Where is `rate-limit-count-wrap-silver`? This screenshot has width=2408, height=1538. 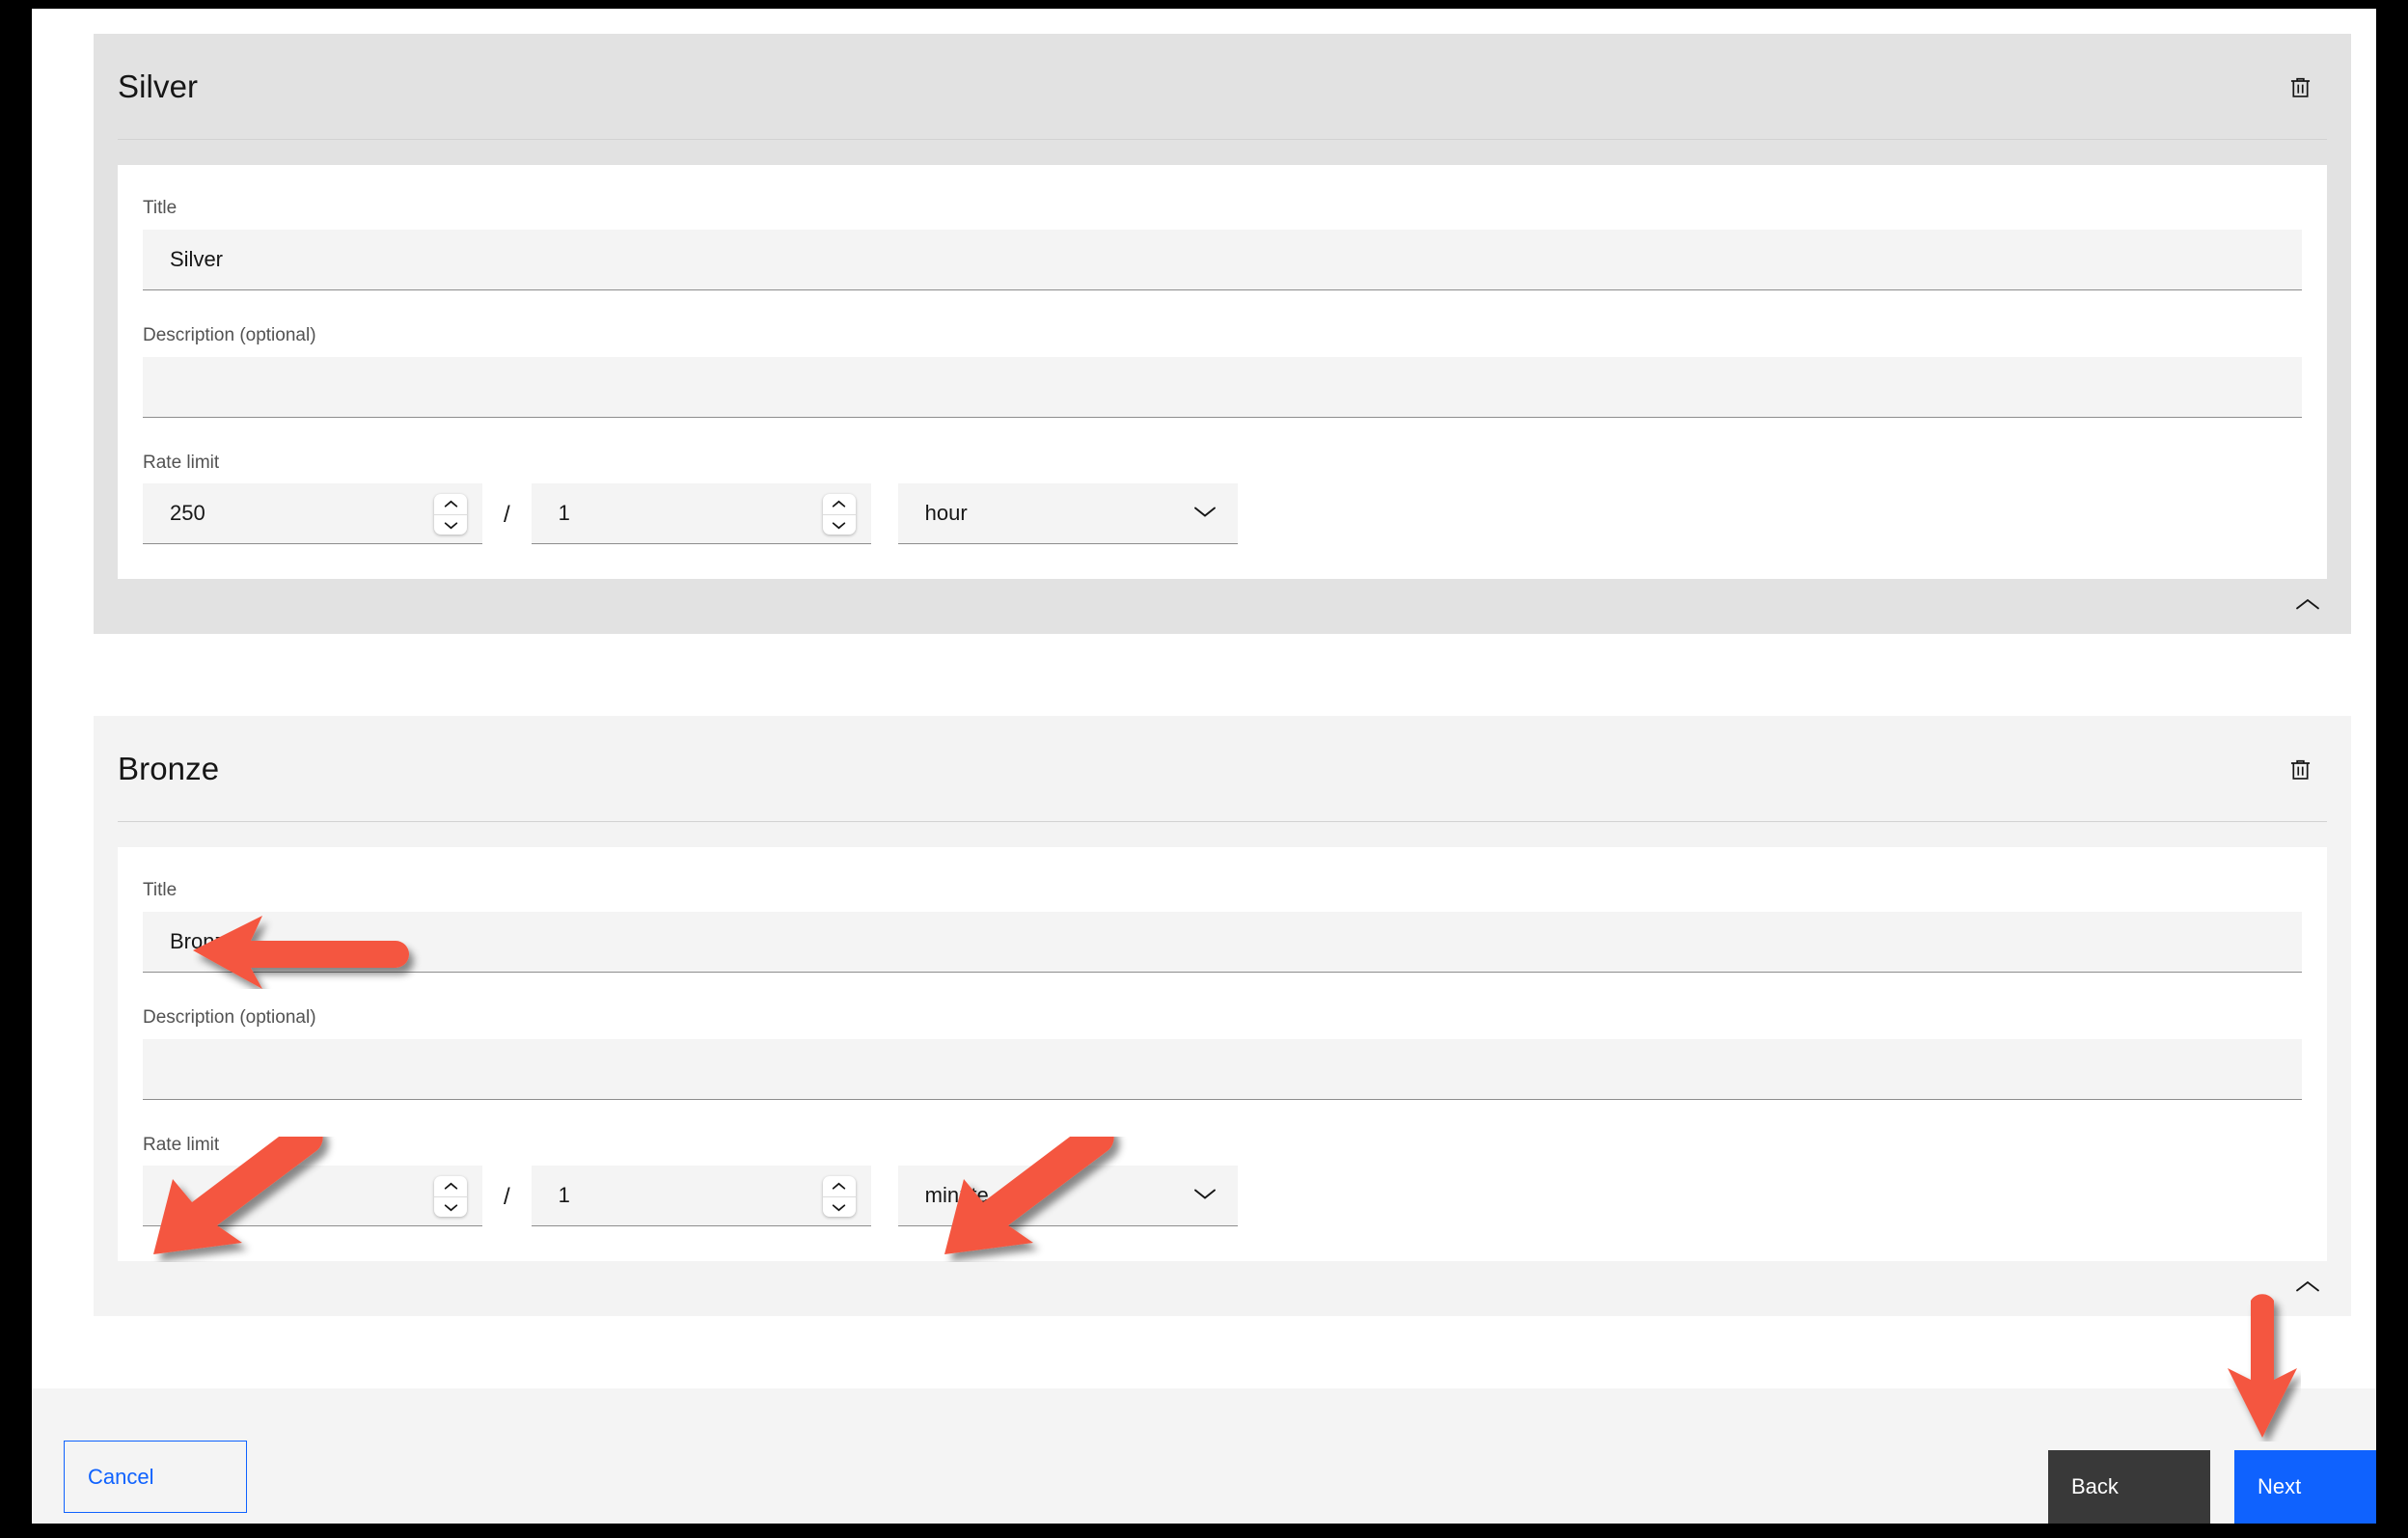
rate-limit-count-wrap-silver is located at coordinates (312, 514).